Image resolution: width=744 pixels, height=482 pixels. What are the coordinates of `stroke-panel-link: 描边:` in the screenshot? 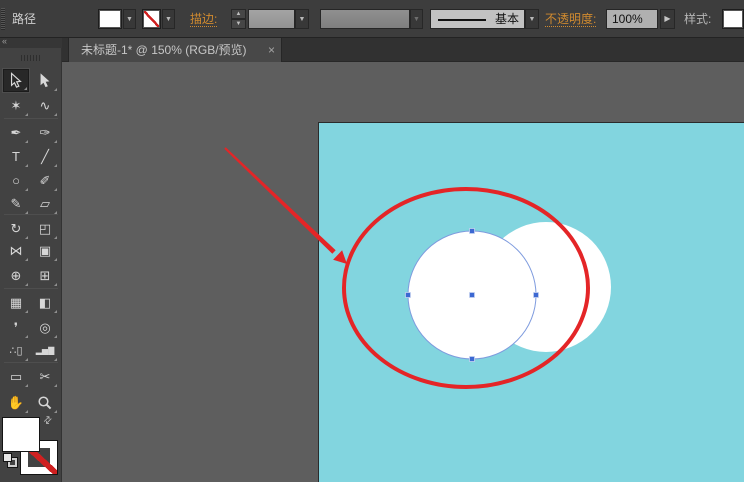 It's located at (204, 19).